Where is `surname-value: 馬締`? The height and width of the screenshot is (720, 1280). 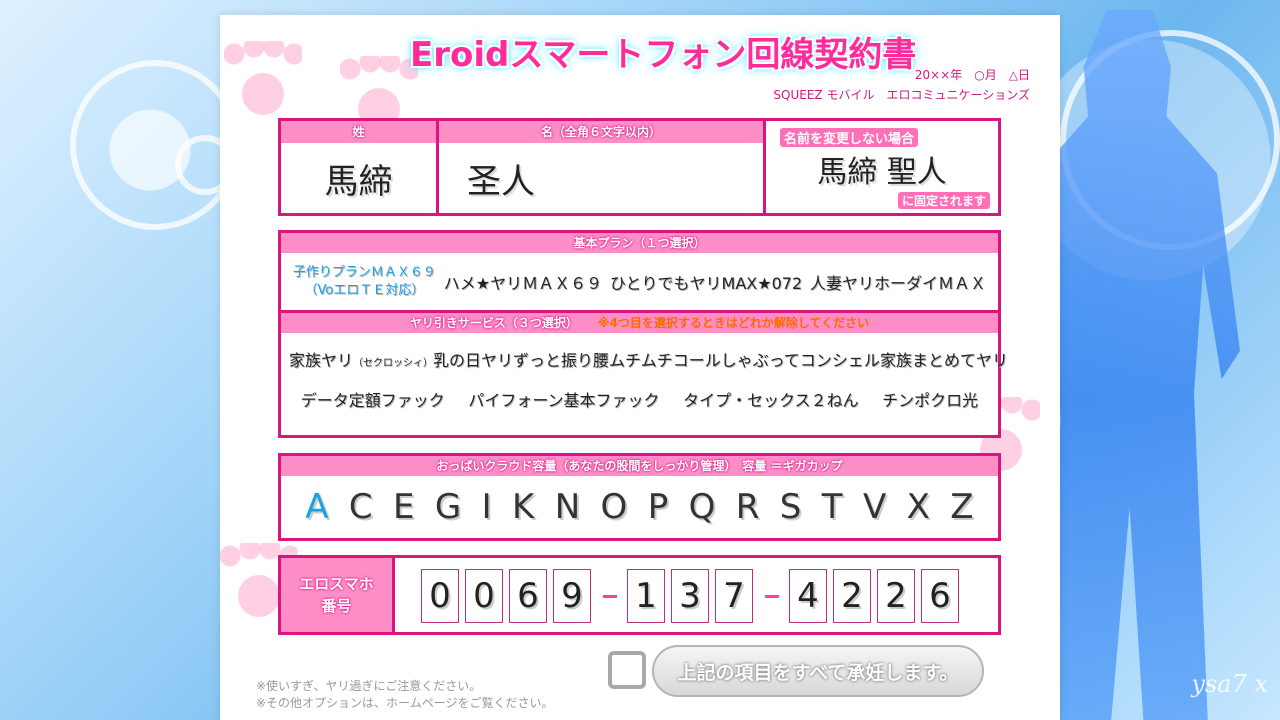
surname-value: 馬締 is located at coordinates (358, 181).